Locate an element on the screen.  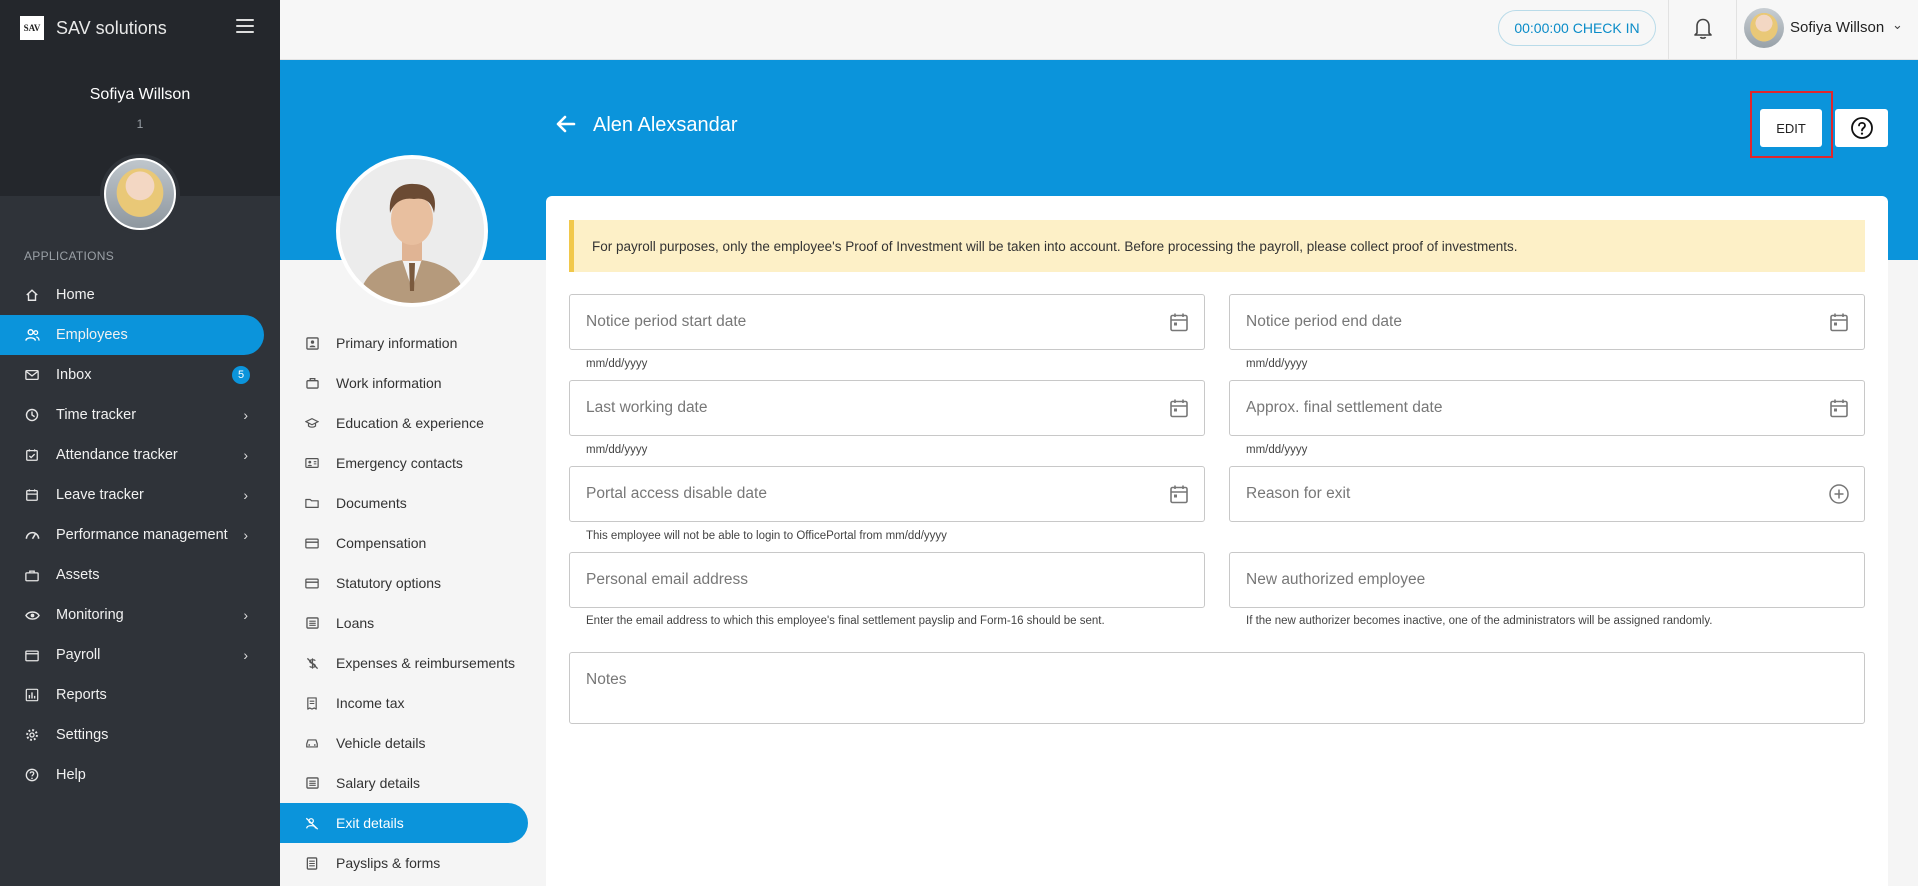
user-name: Sofiya Willson is located at coordinates (1837, 27).